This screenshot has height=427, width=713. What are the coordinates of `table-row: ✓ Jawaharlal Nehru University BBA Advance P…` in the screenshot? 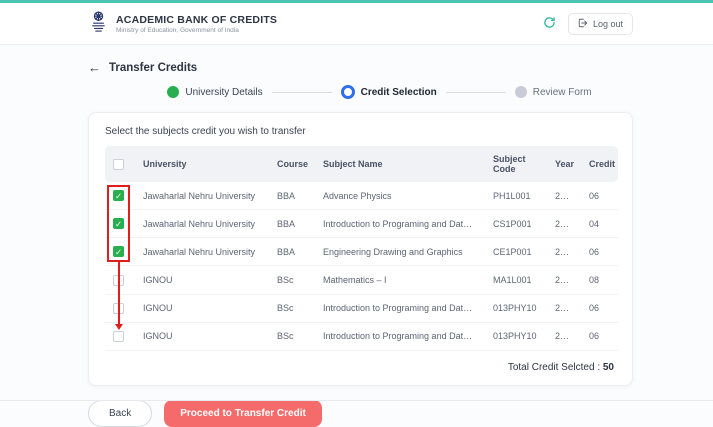 It's located at (361, 196).